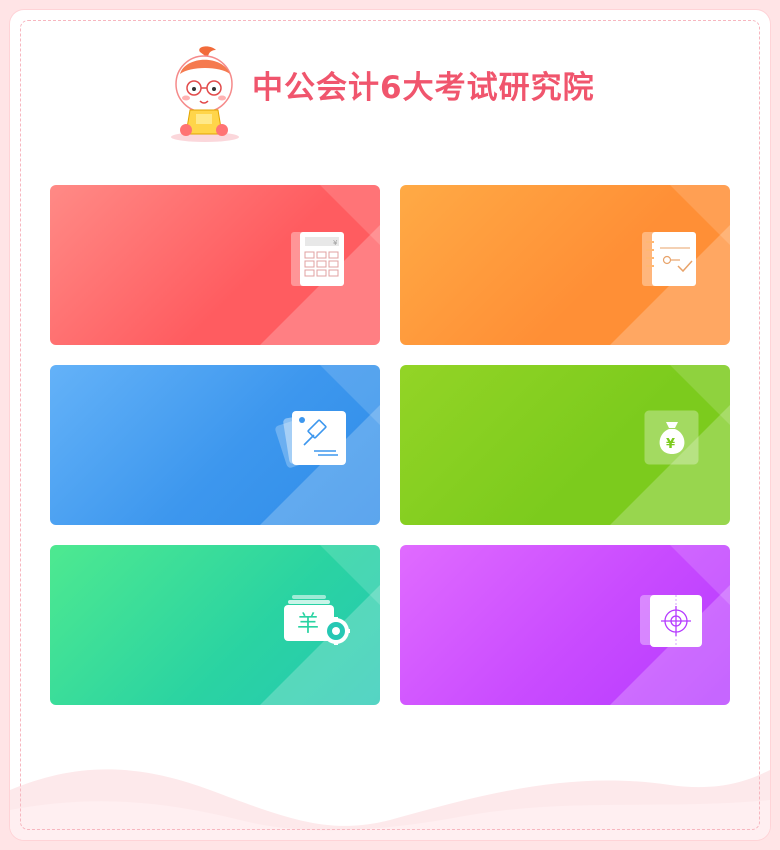 Image resolution: width=780 pixels, height=850 pixels. I want to click on target-icon, so click(671, 621).